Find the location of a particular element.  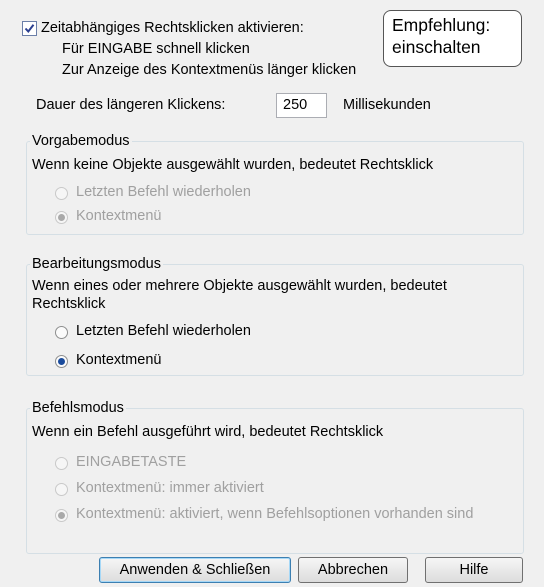

time-sensitive-label: Zeitabhängiges Rechtsklicken aktivieren: is located at coordinates (172, 28).